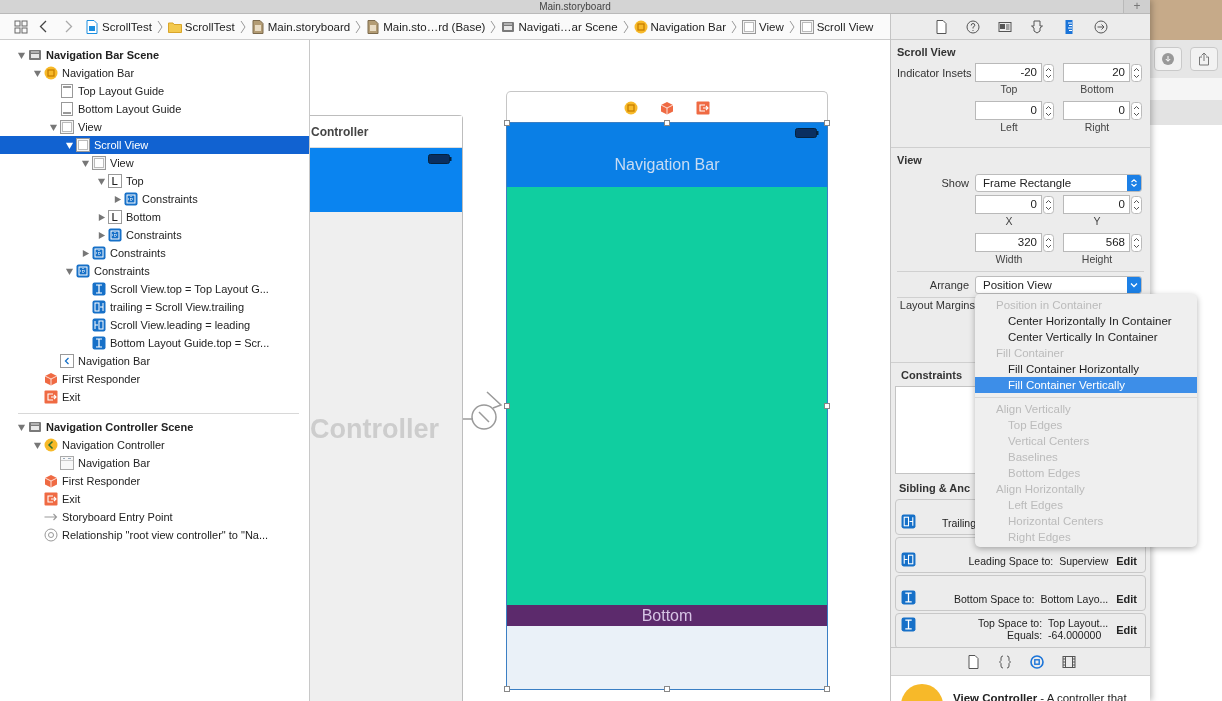 Image resolution: width=1222 pixels, height=701 pixels. Describe the element at coordinates (35, 427) in the screenshot. I see `scene-icon` at that location.